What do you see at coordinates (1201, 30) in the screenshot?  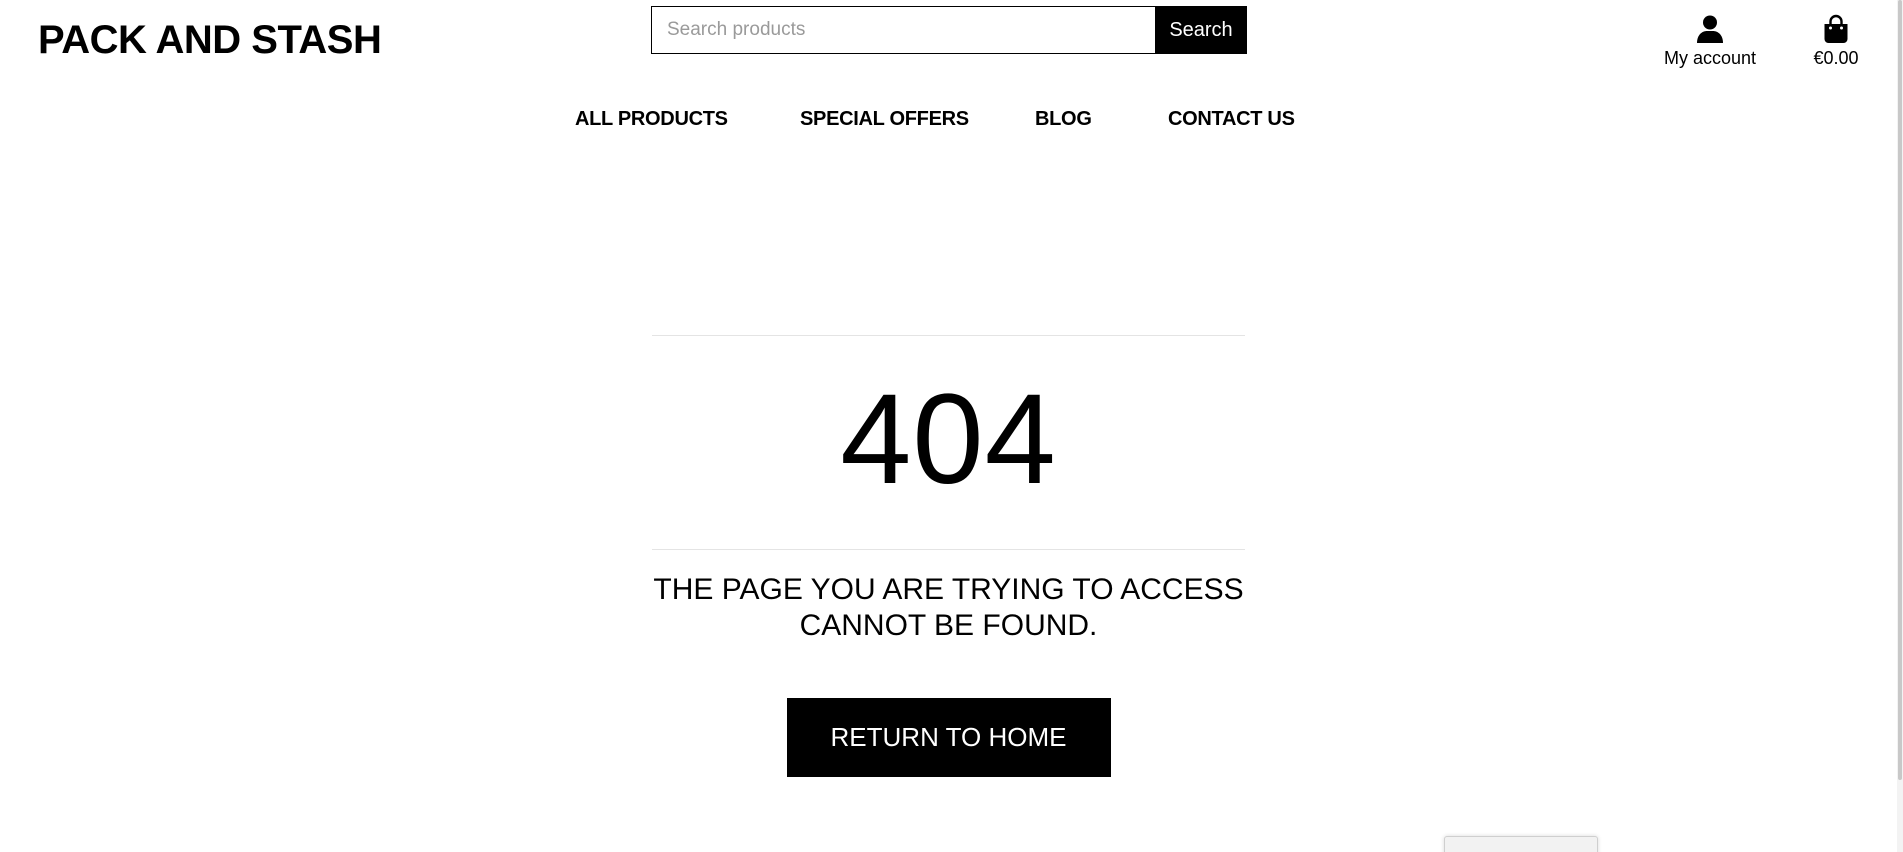 I see `search-button: Search` at bounding box center [1201, 30].